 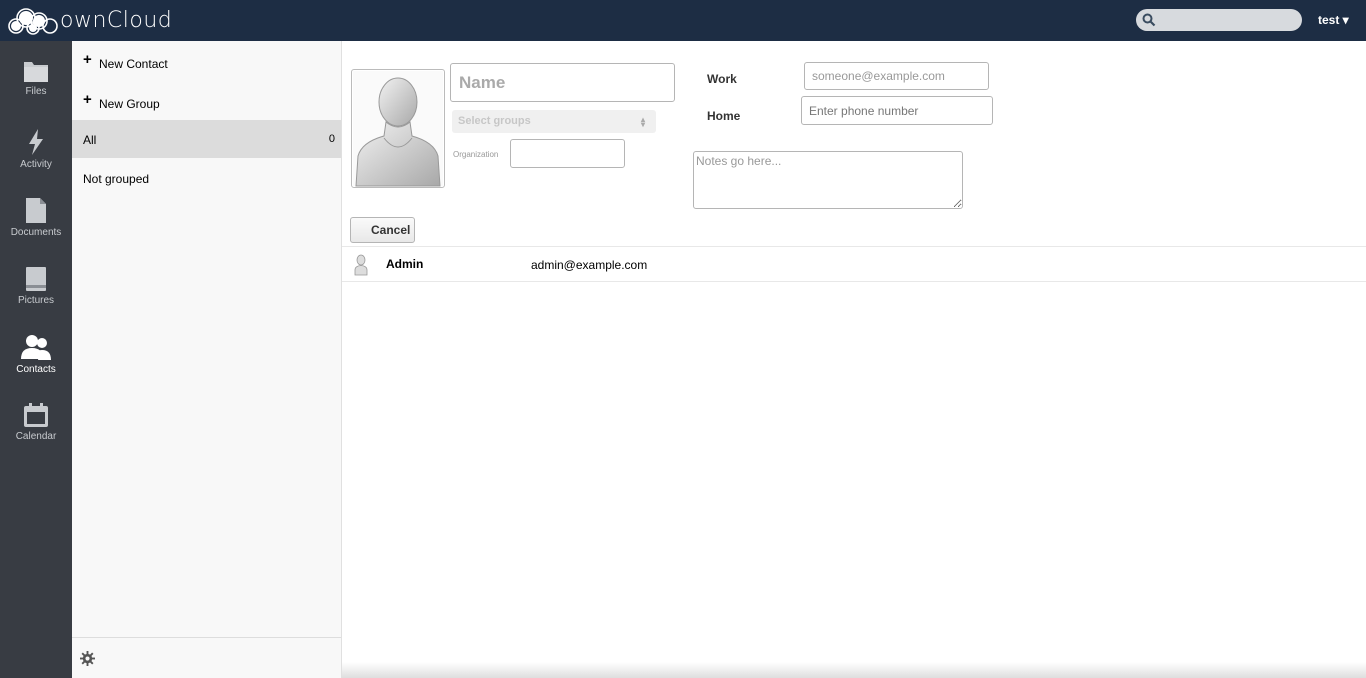 What do you see at coordinates (1333, 20) in the screenshot?
I see `user-menu: test ▾` at bounding box center [1333, 20].